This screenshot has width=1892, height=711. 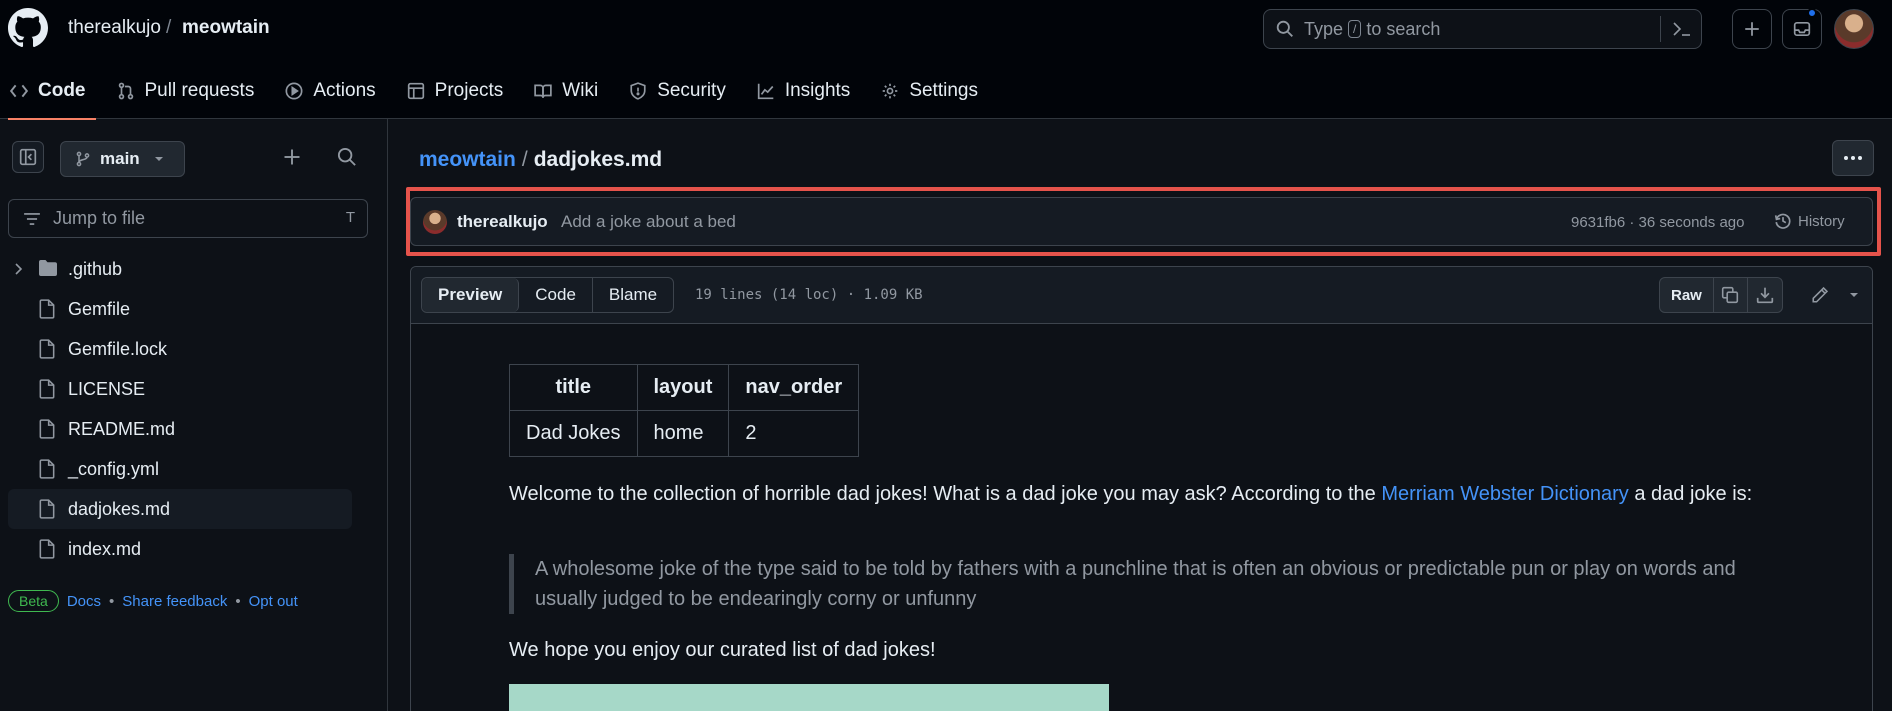 What do you see at coordinates (467, 159) in the screenshot?
I see `repo-root-link: meowtain` at bounding box center [467, 159].